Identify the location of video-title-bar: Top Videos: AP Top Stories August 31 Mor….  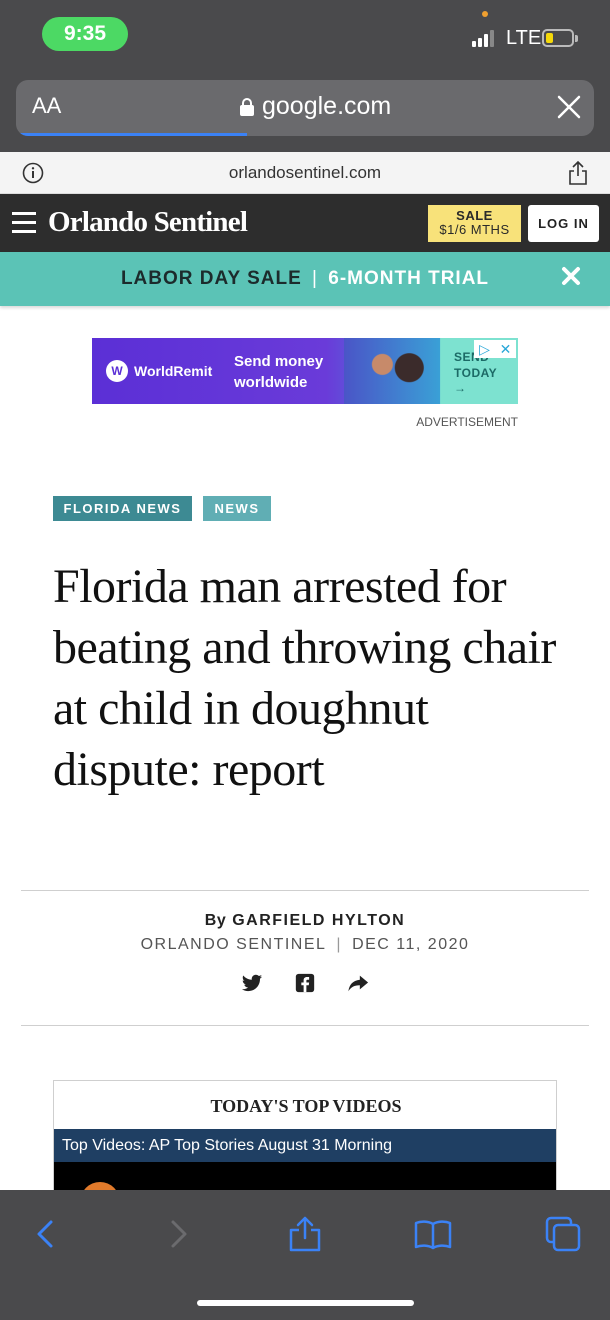
(305, 1145).